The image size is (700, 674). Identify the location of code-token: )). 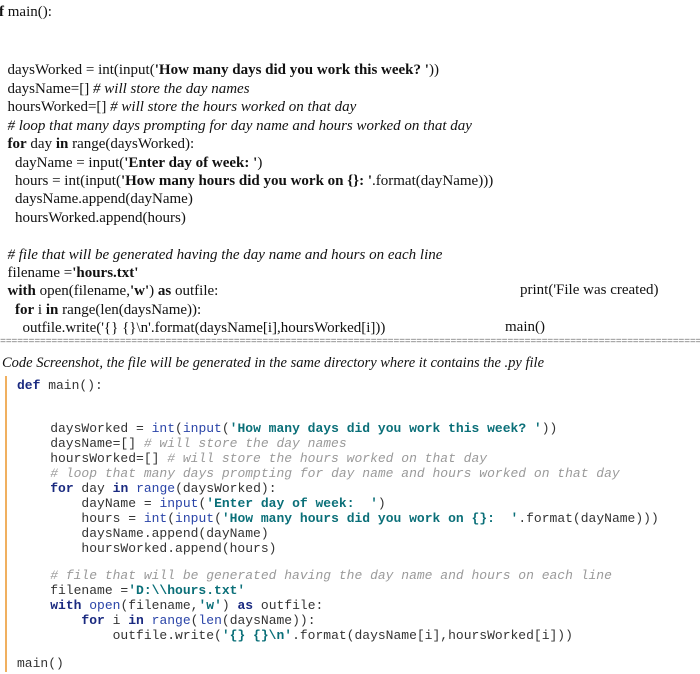
(549, 428).